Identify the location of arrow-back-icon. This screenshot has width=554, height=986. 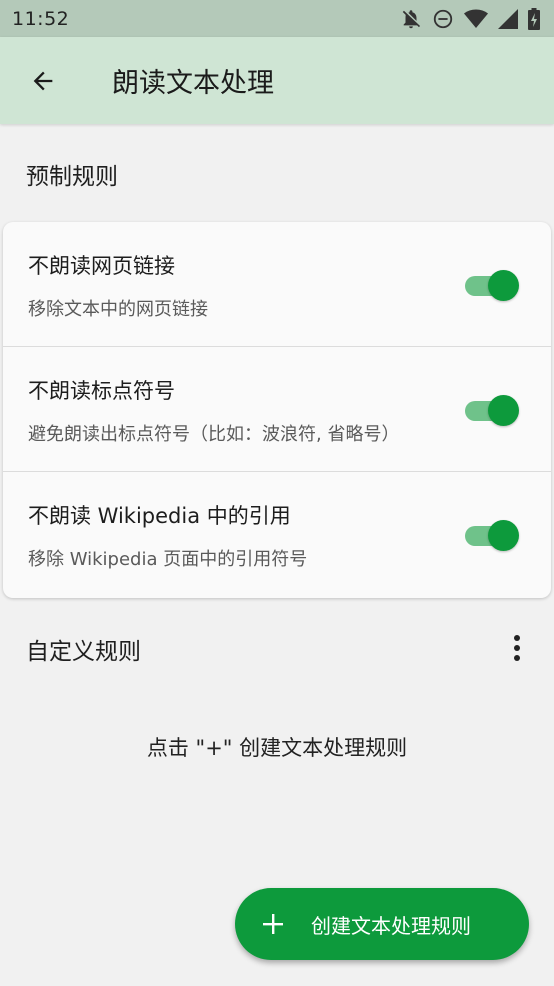
(43, 80).